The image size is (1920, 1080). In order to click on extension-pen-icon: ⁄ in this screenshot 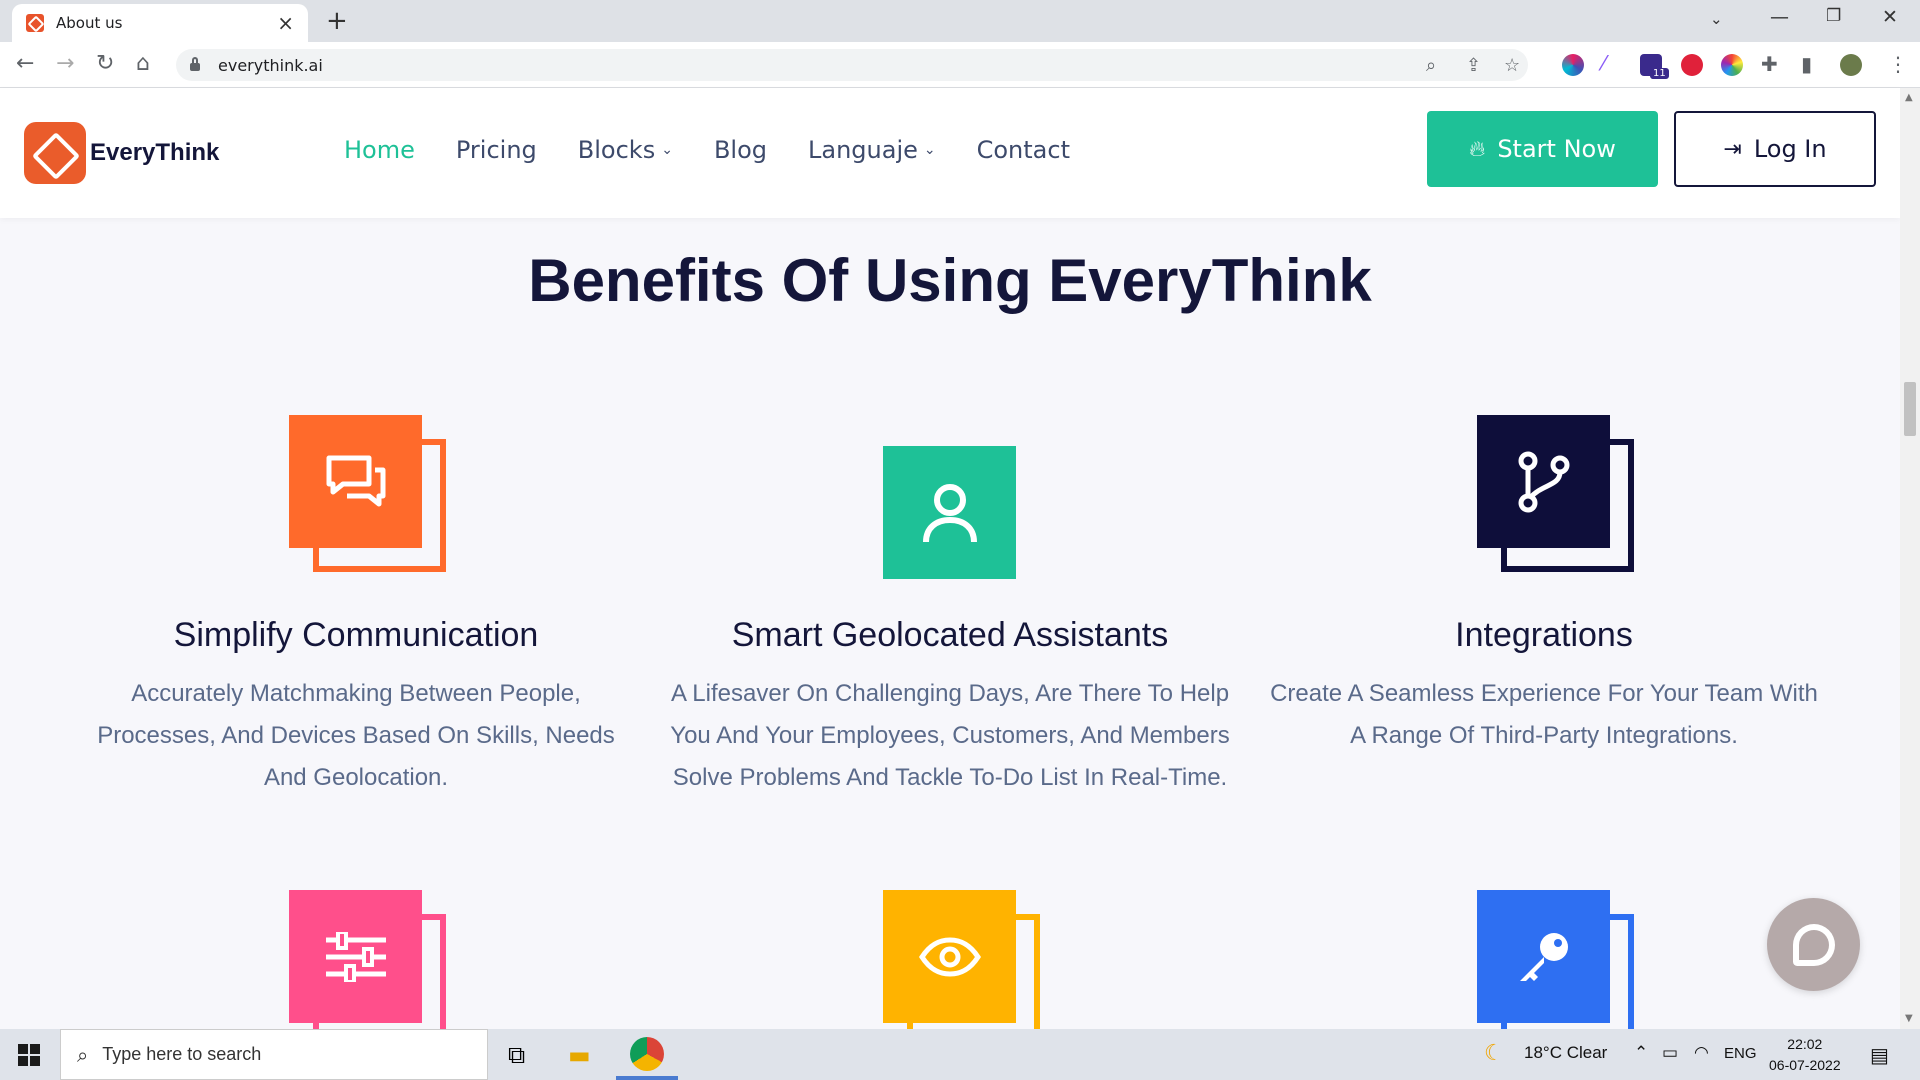, I will do `click(1613, 63)`.